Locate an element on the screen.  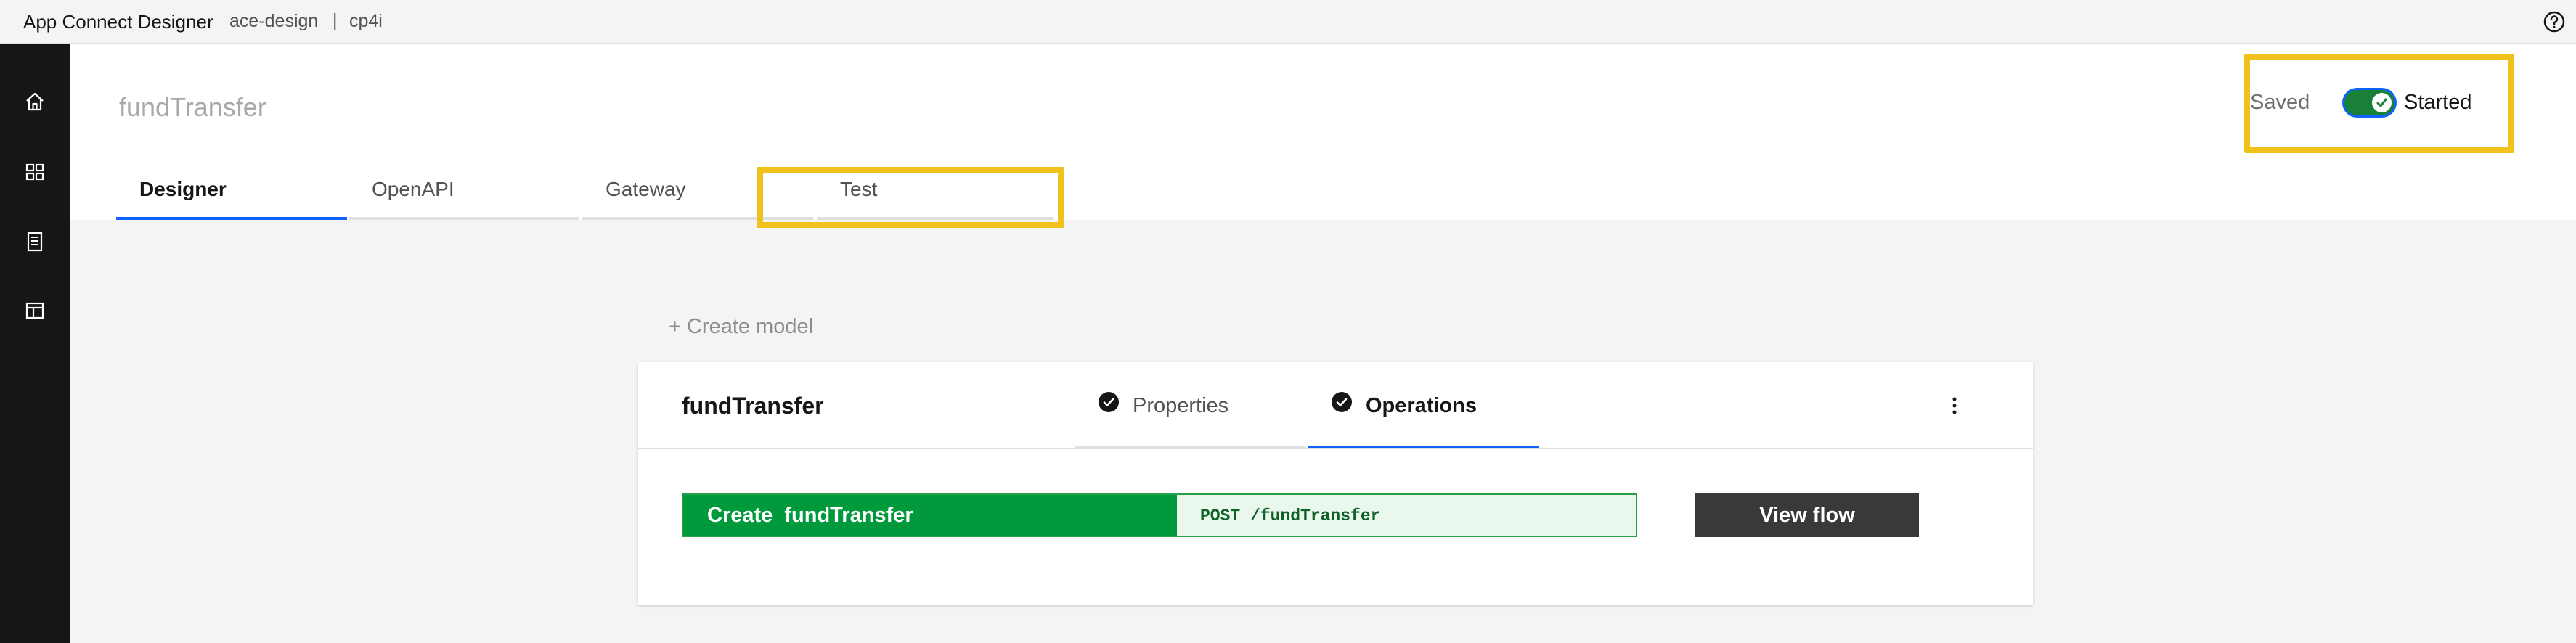
home-icon is located at coordinates (34, 101).